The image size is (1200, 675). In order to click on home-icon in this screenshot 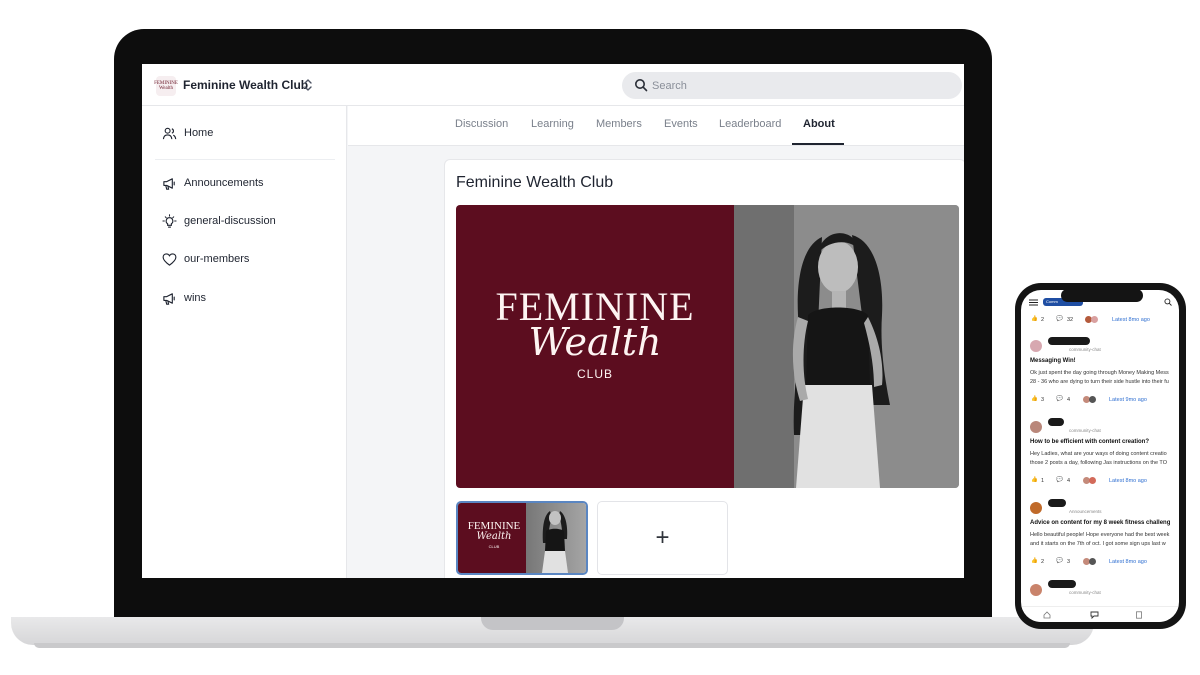, I will do `click(1047, 615)`.